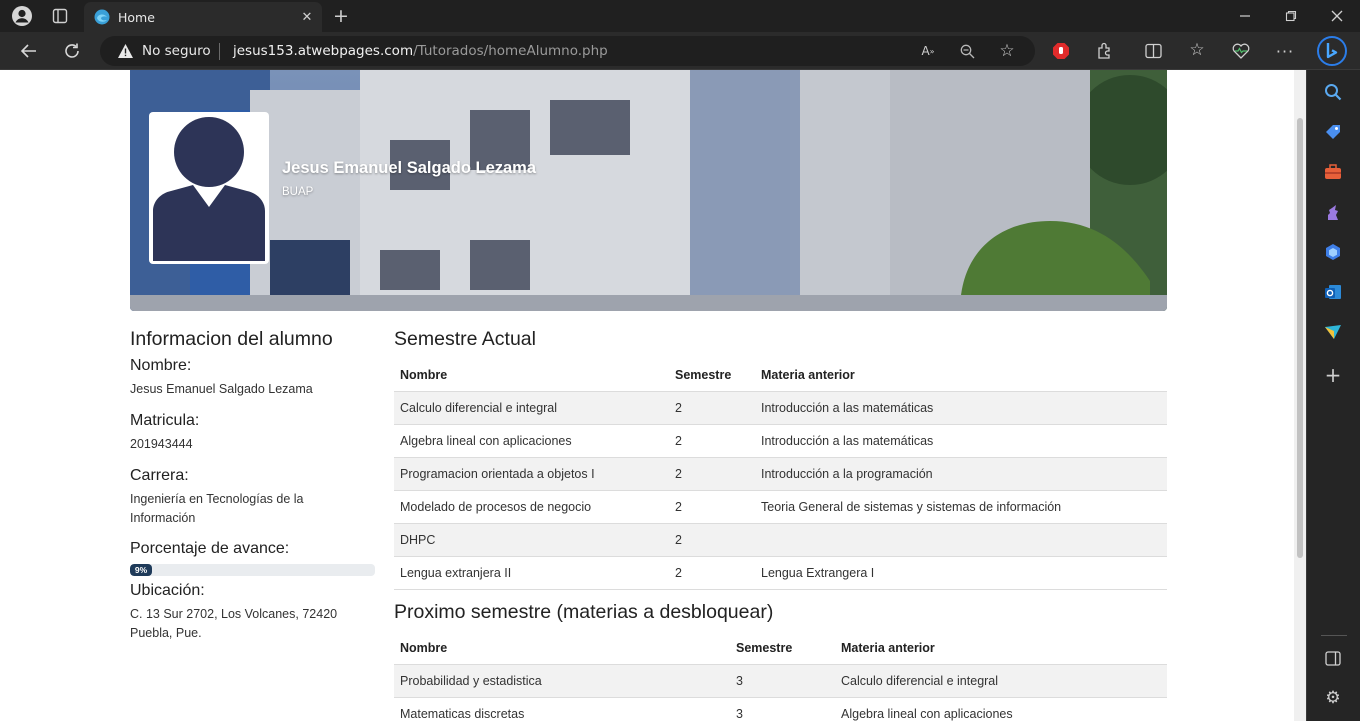  What do you see at coordinates (1245, 16) in the screenshot?
I see `minimize-icon` at bounding box center [1245, 16].